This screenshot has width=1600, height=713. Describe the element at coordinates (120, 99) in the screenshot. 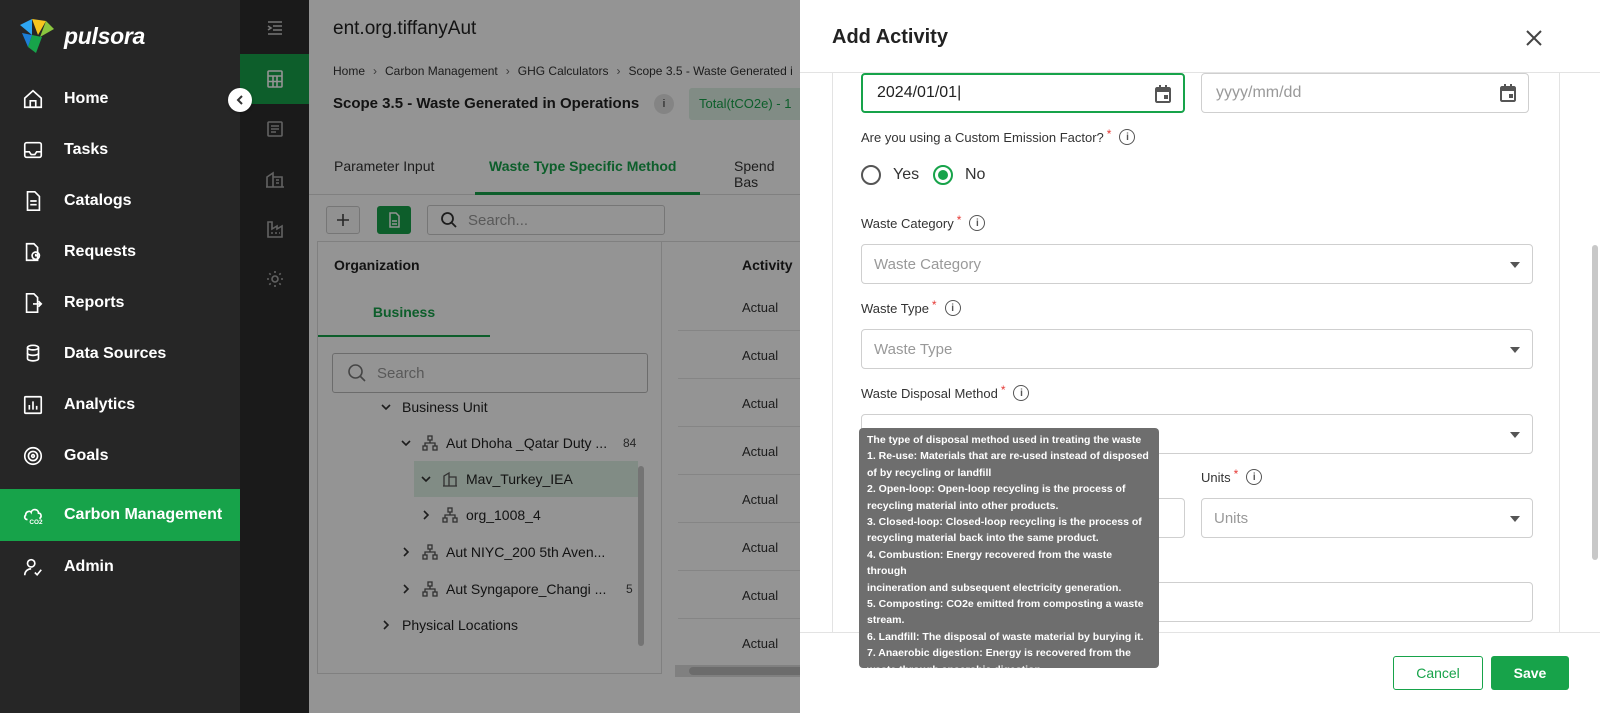

I see `nav-home: Home` at that location.